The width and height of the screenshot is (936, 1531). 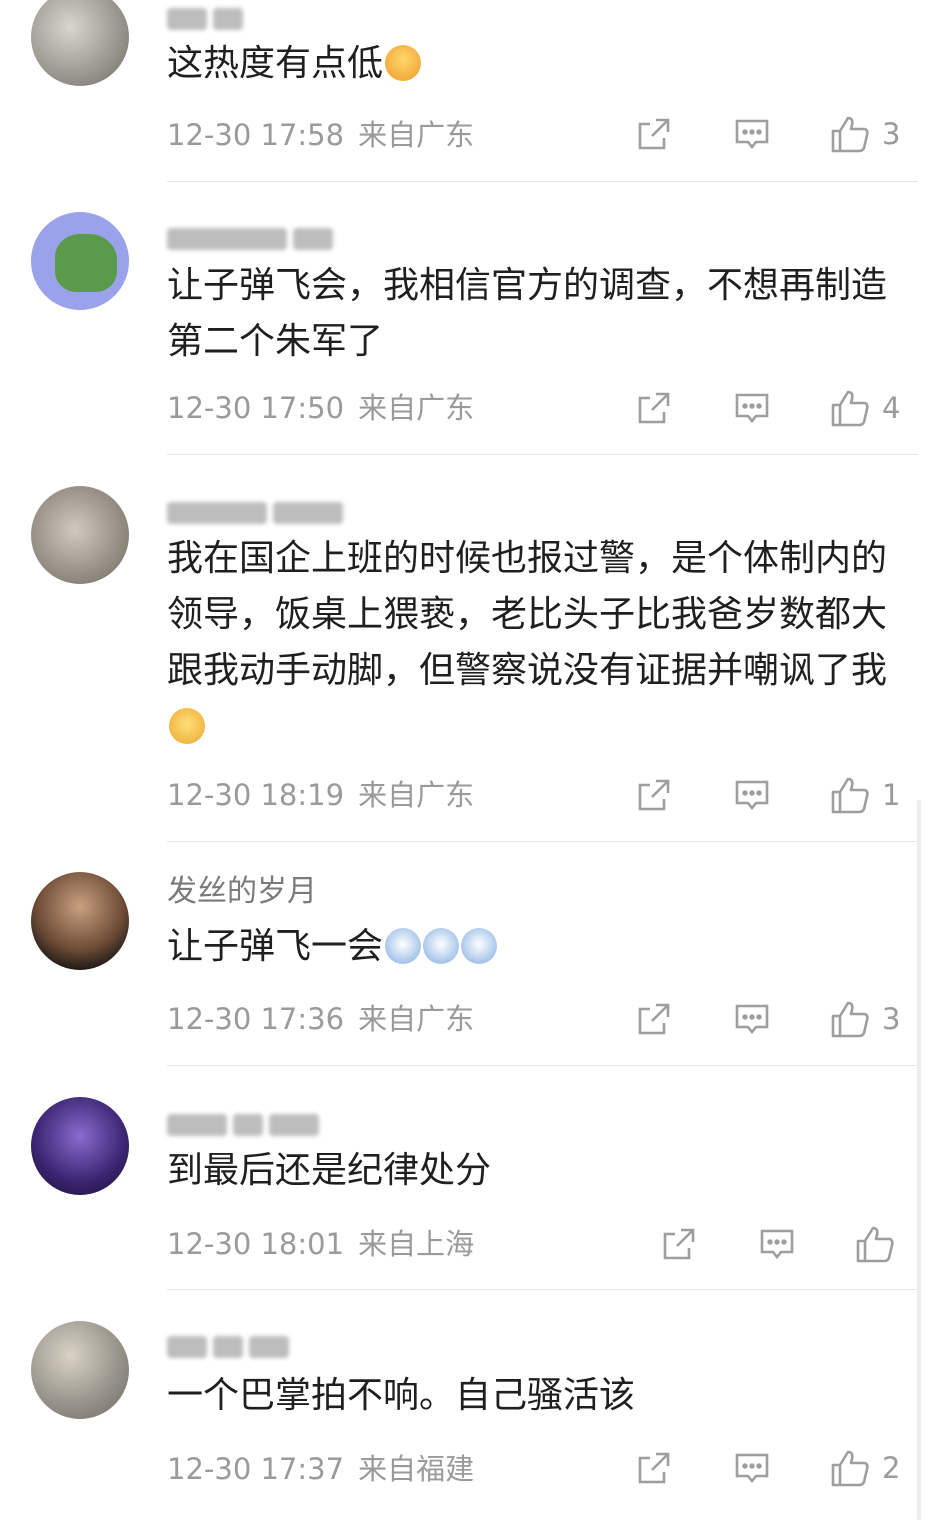 I want to click on like-button: 2, so click(x=865, y=1468).